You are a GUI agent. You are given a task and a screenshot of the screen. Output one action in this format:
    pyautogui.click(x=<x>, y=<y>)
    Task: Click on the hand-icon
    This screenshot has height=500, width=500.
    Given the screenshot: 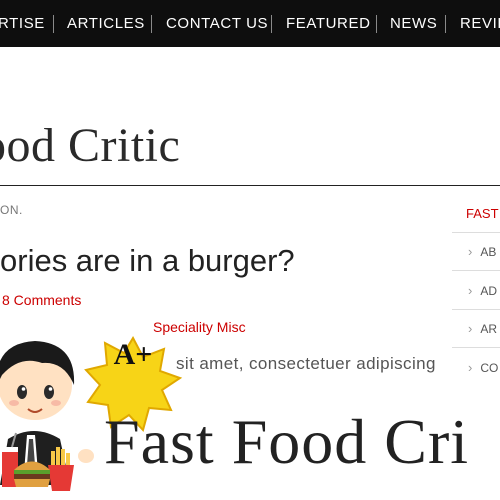 What is the action you would take?
    pyautogui.click(x=86, y=456)
    